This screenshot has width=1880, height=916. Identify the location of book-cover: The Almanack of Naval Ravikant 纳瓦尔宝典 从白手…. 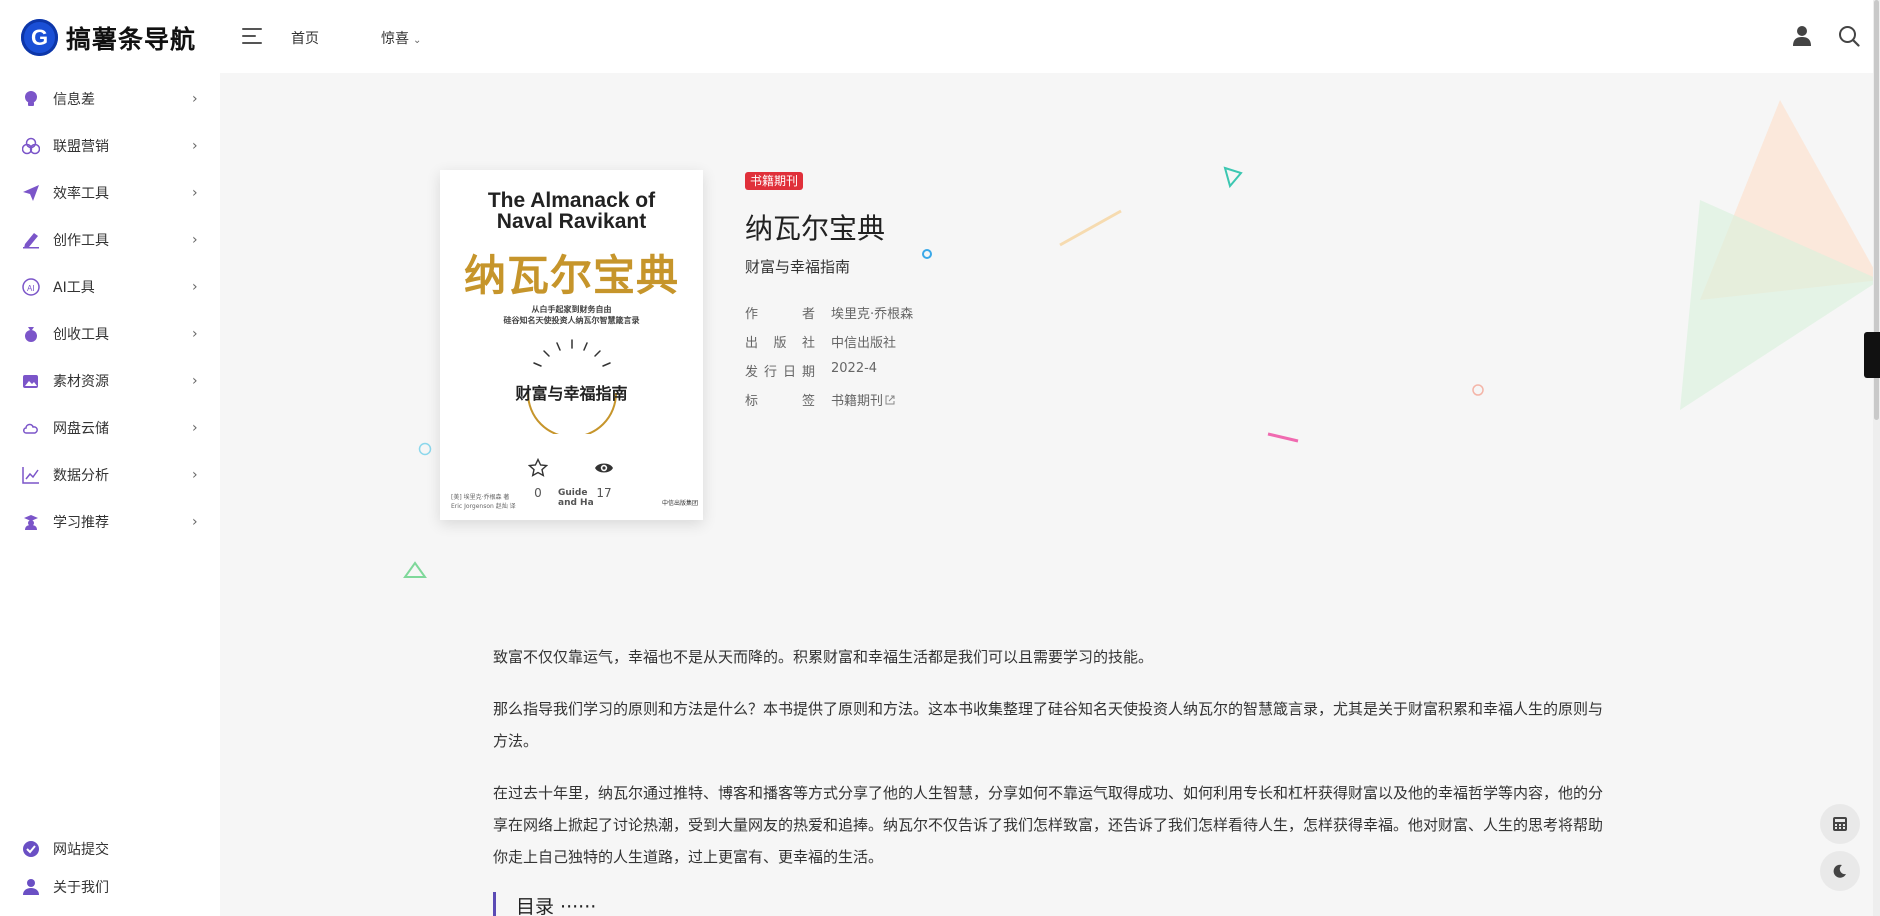
(571, 345).